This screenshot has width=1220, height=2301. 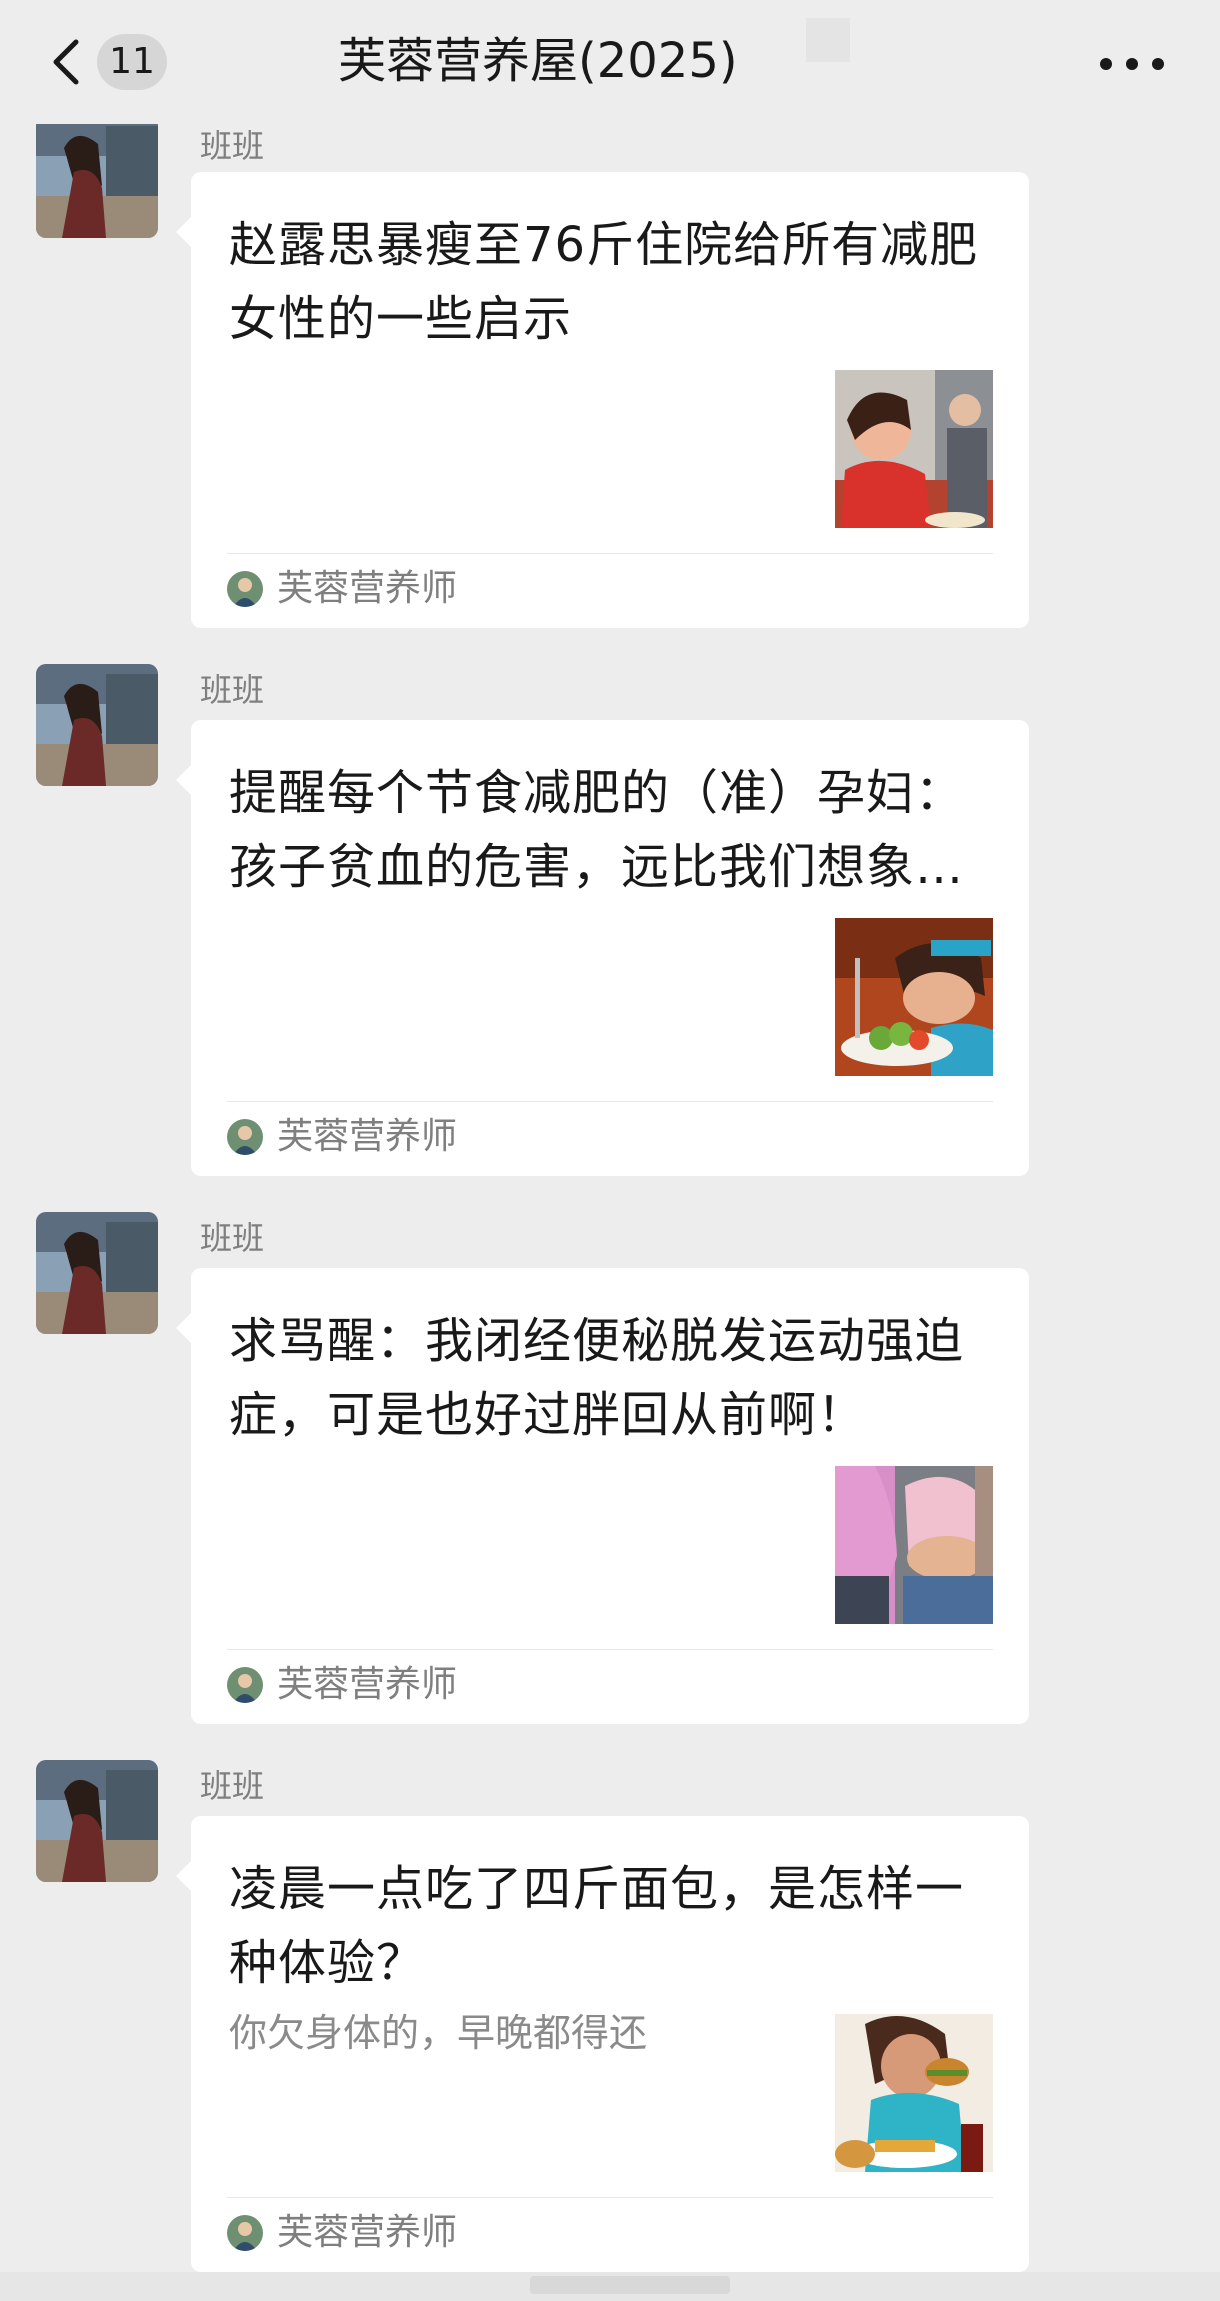 What do you see at coordinates (610, 948) in the screenshot?
I see `article-card: 提醒每个节食减肥的（准）孕妇：孩子贫血的危害，远比我们想象… 芙蓉营养师` at bounding box center [610, 948].